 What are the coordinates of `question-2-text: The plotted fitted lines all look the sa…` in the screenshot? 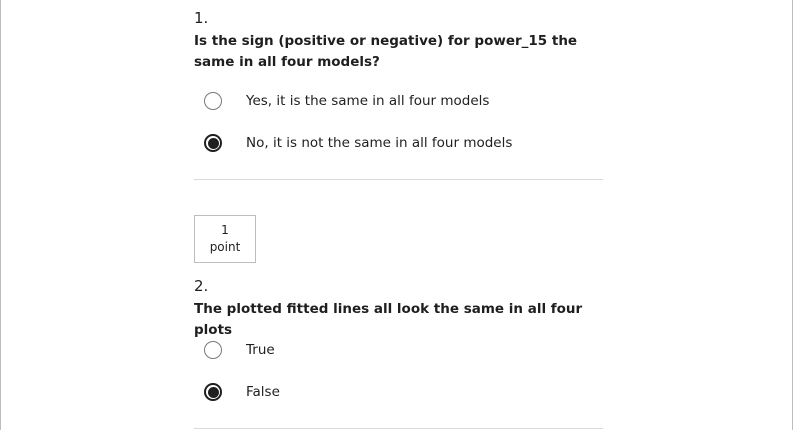 It's located at (388, 319).